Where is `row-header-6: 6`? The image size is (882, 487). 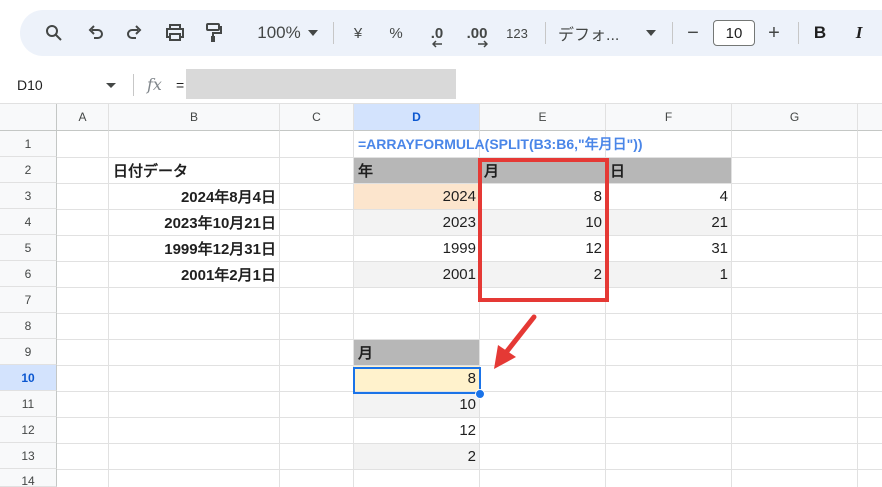
row-header-6: 6 is located at coordinates (28, 274).